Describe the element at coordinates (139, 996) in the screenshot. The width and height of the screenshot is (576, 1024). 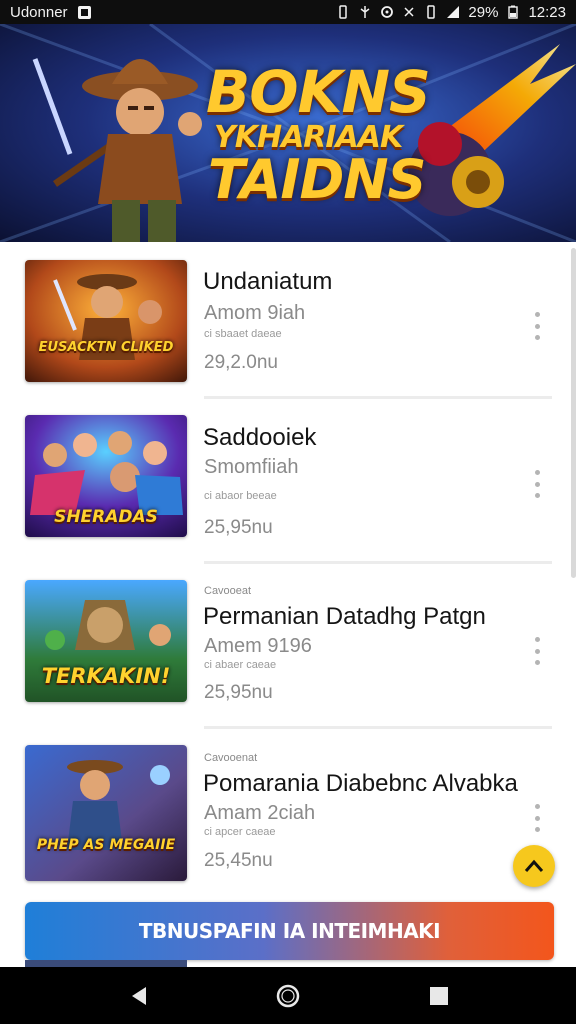
I see `back-icon` at that location.